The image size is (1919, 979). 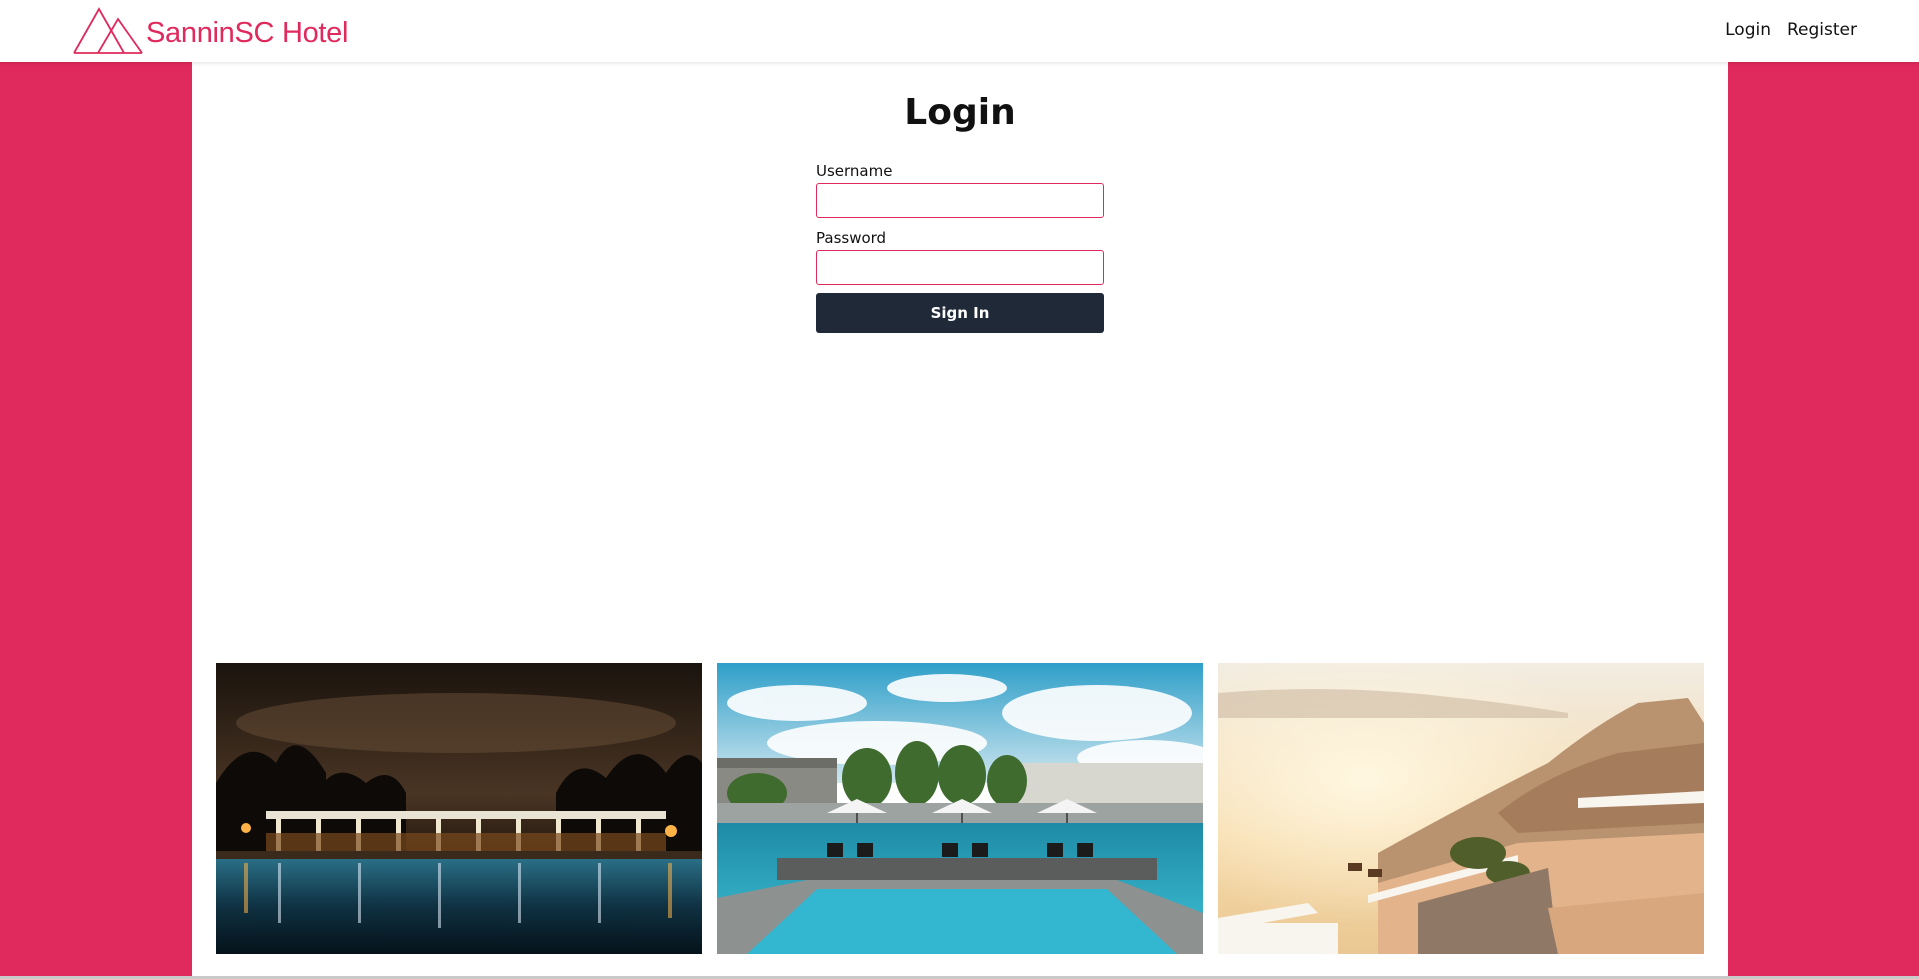 I want to click on sign-in-button: Sign In, so click(x=960, y=313).